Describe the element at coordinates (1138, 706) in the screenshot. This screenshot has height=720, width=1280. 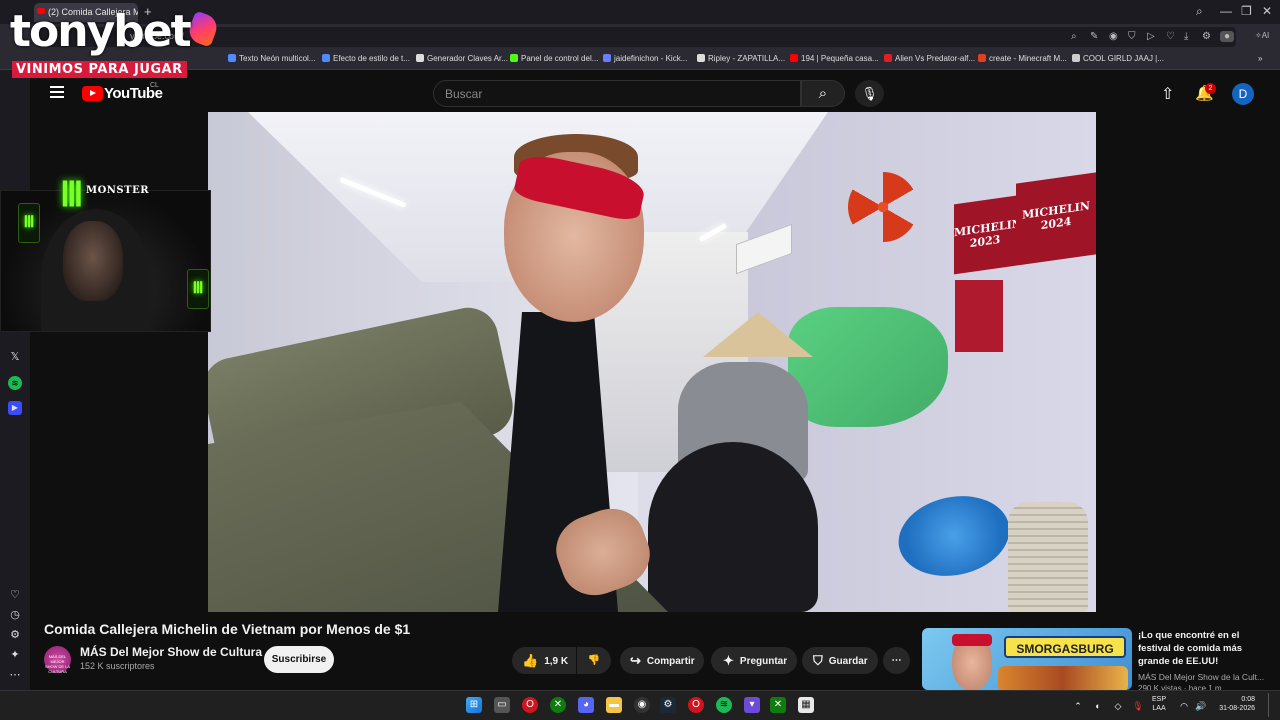
I see `microphone-muted-icon: 🎙` at that location.